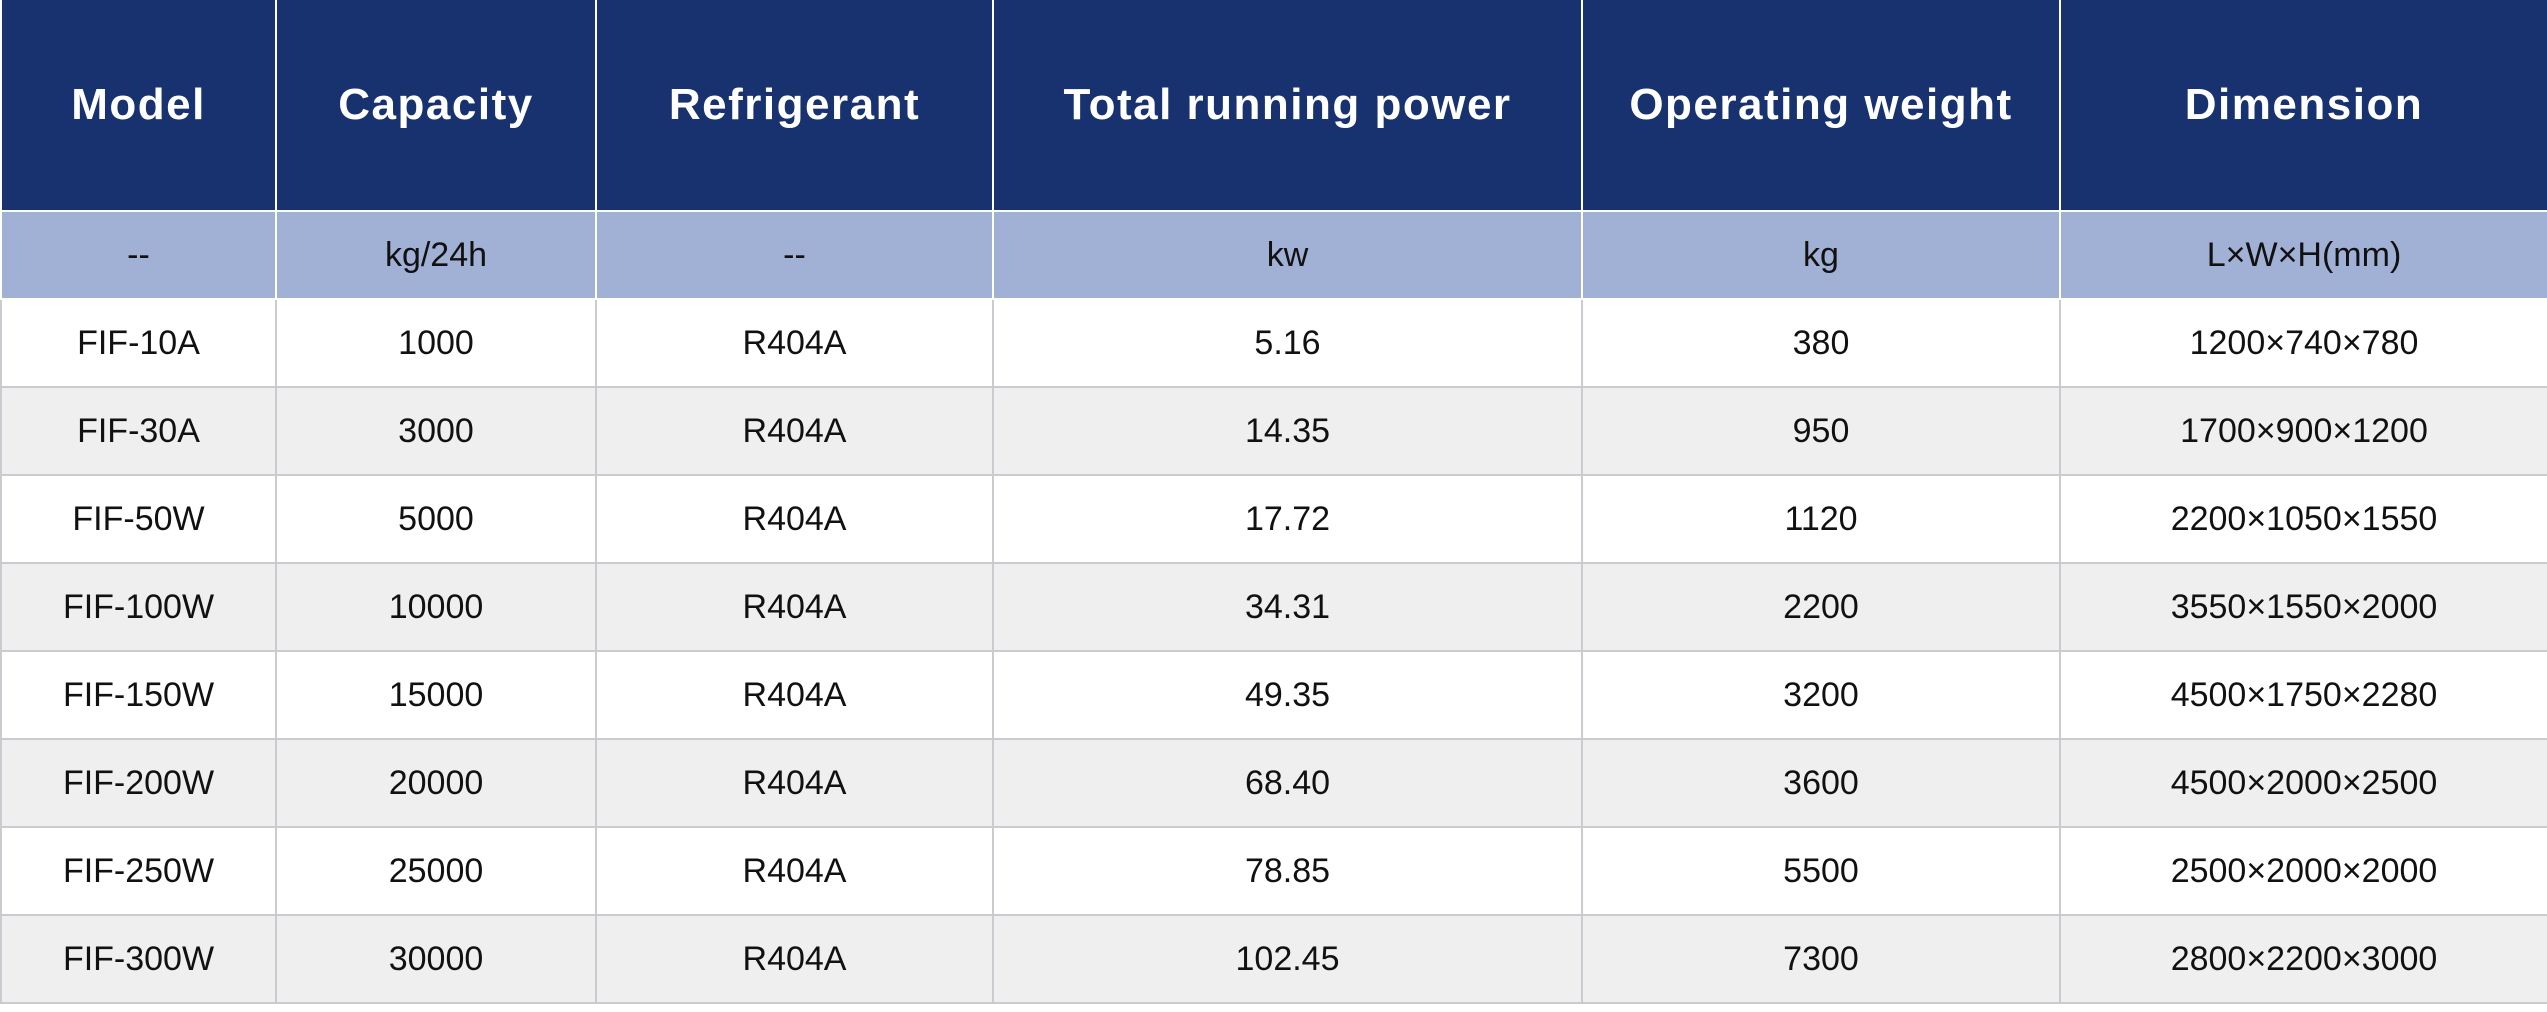 This screenshot has width=2547, height=1012. Describe the element at coordinates (436, 519) in the screenshot. I see `cell-capacity: 5000` at that location.